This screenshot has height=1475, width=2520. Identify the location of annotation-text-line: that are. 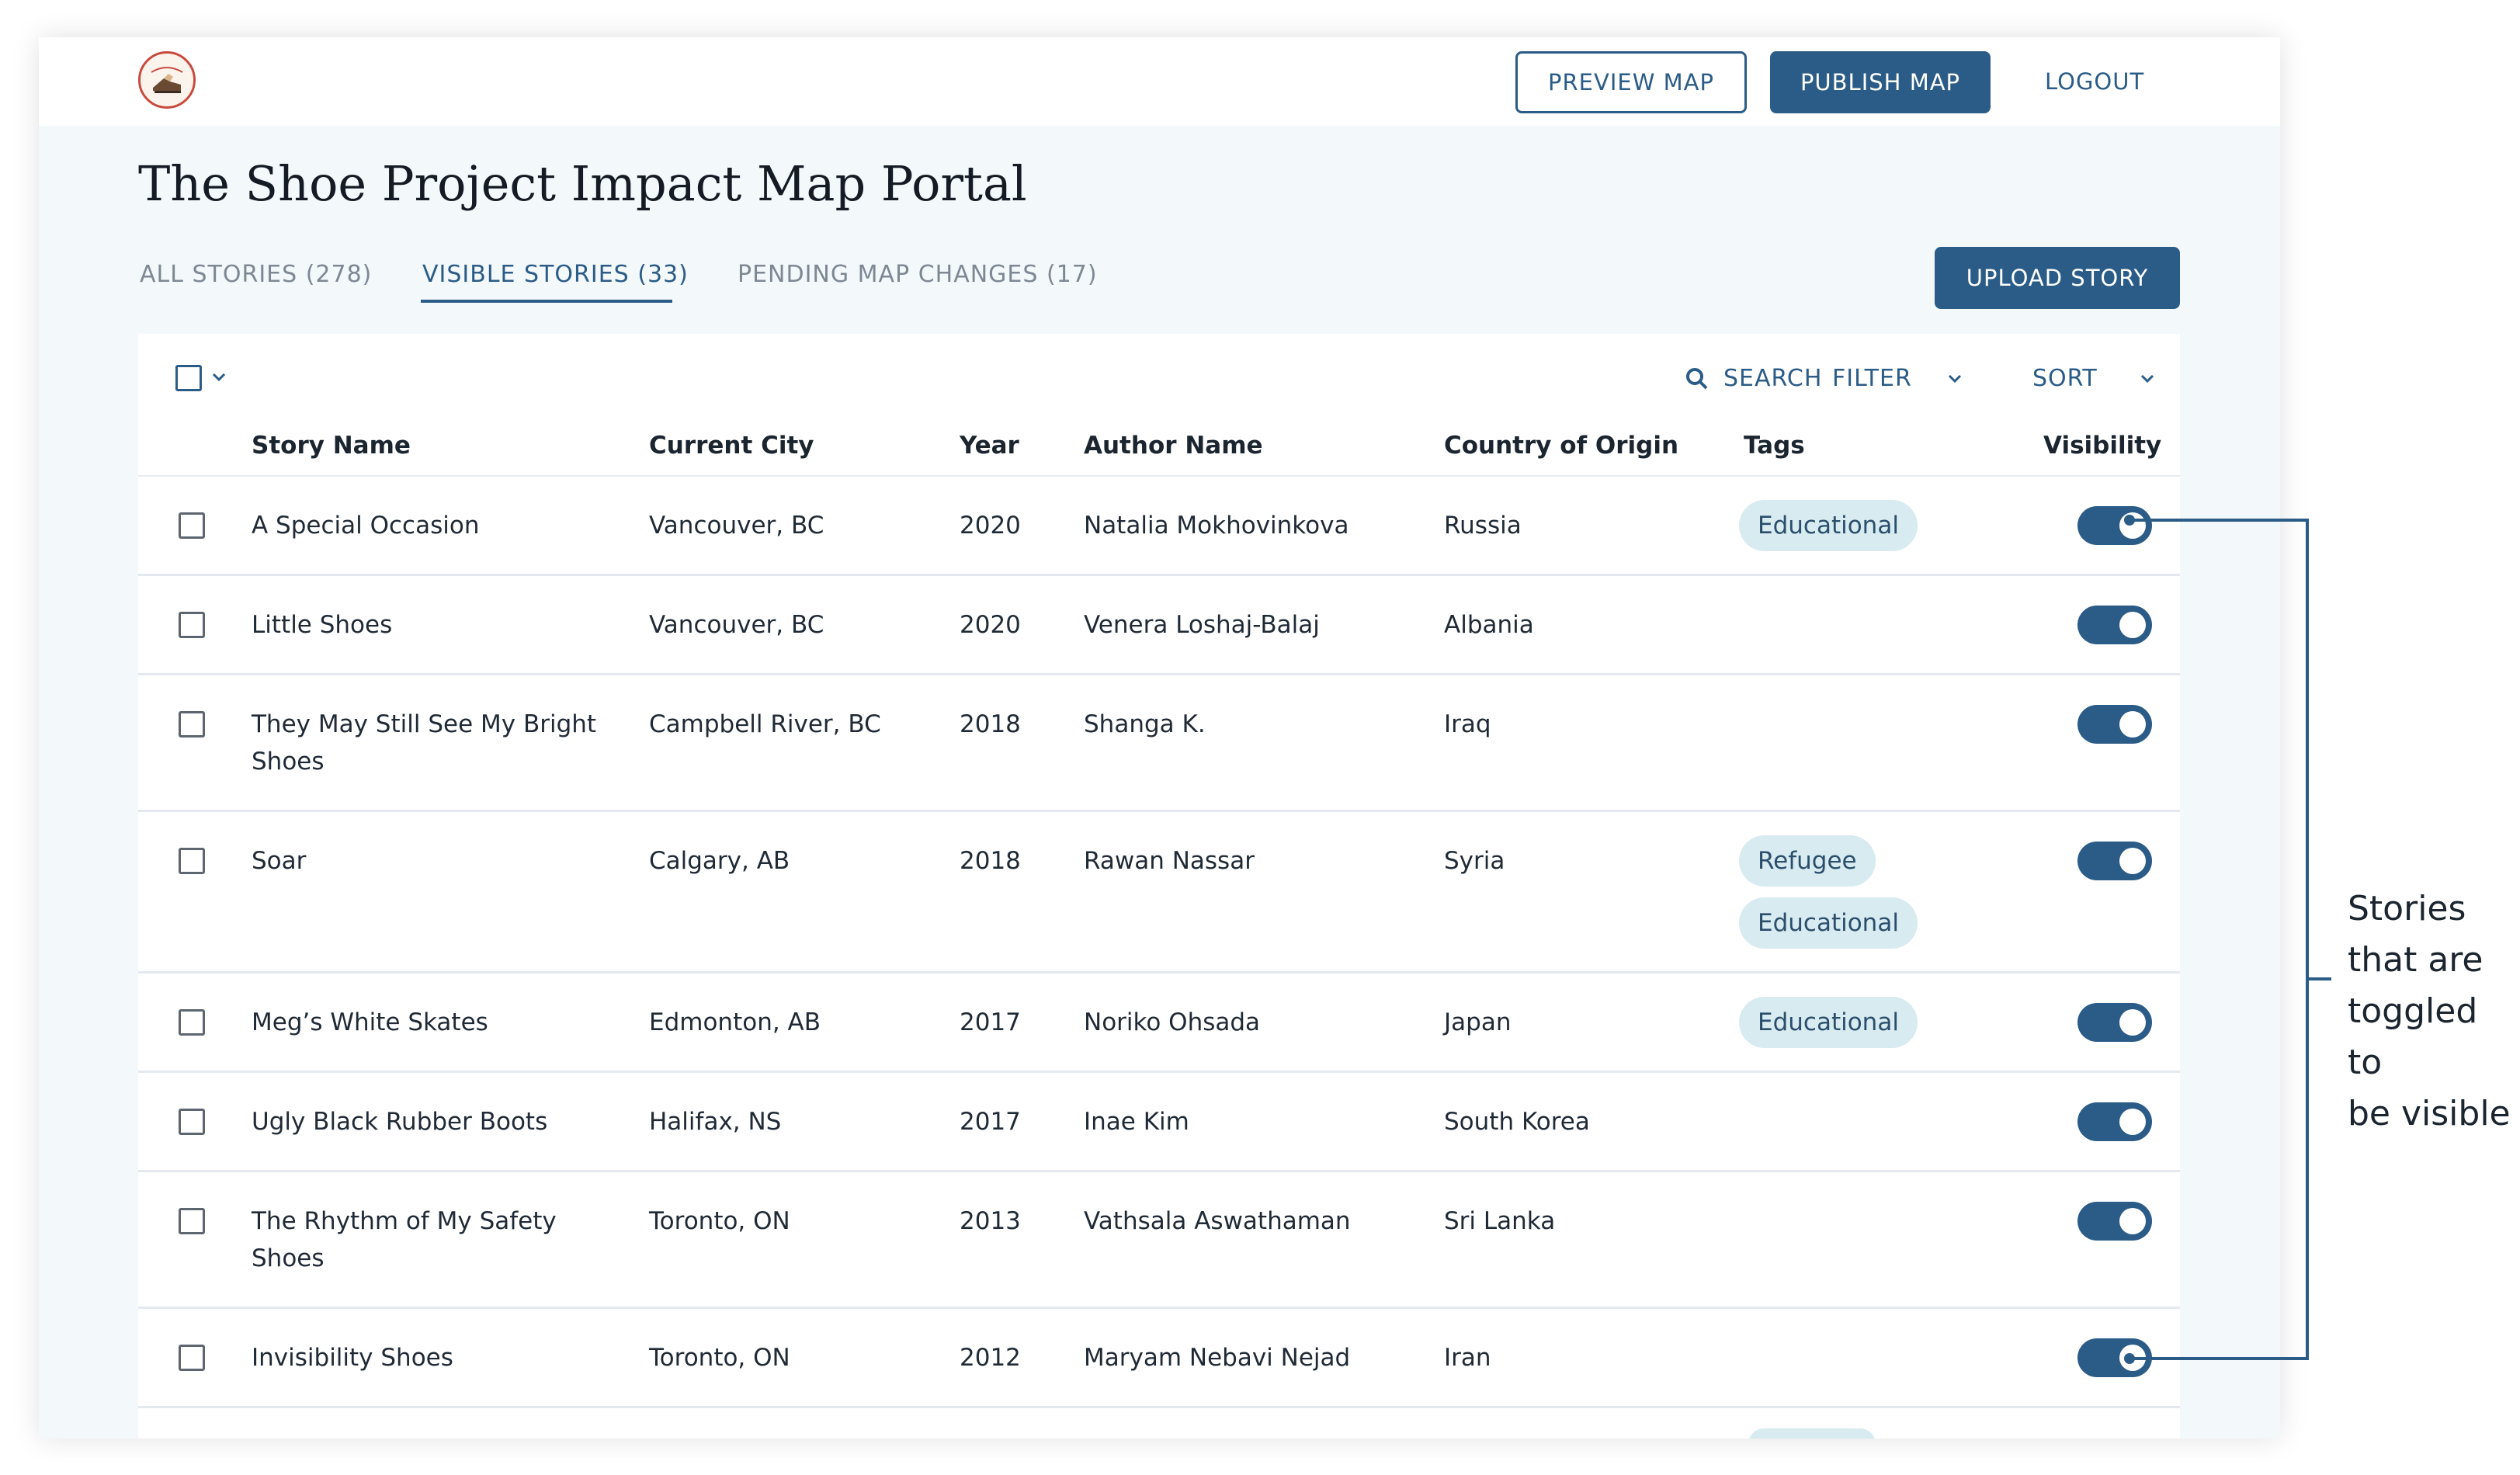
(2416, 960).